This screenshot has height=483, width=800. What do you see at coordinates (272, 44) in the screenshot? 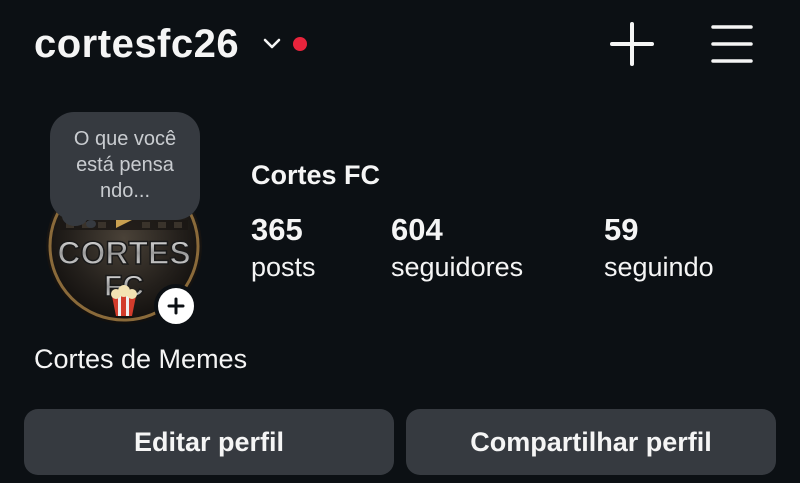
I see `chevron-down-icon` at bounding box center [272, 44].